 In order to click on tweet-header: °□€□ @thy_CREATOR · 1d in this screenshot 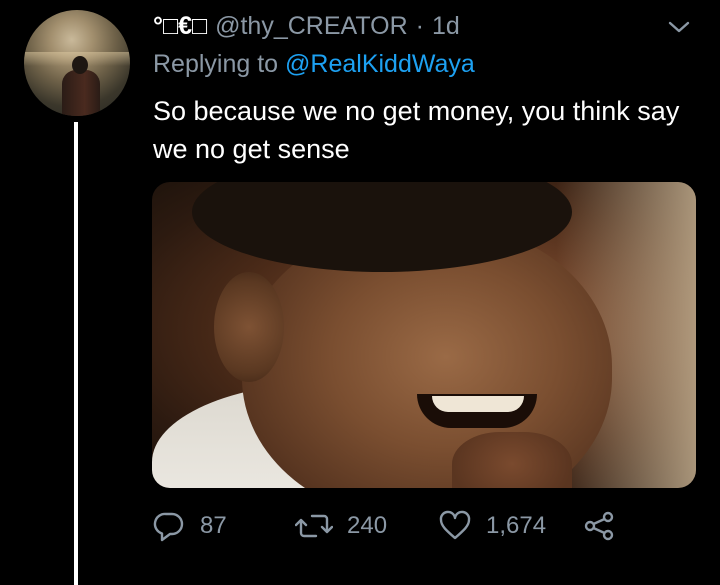, I will do `click(306, 26)`.